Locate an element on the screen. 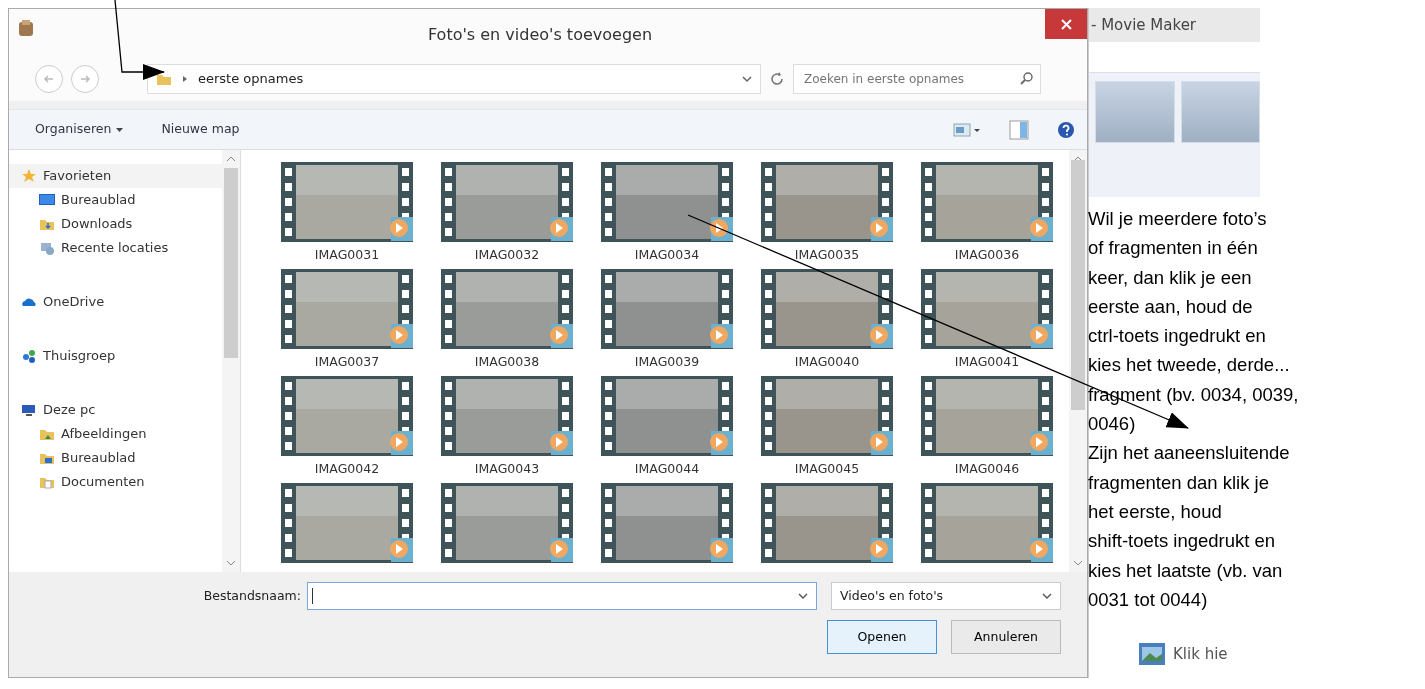 Image resolution: width=1425 pixels, height=689 pixels. menu-button: Organiseren is located at coordinates (79, 129).